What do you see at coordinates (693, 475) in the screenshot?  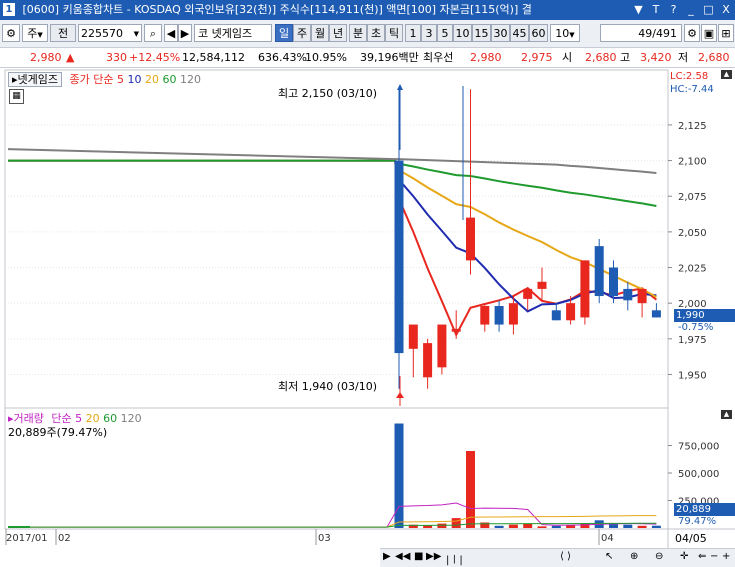 I see `volume-axis-ticks: 750,000500,000250,000` at bounding box center [693, 475].